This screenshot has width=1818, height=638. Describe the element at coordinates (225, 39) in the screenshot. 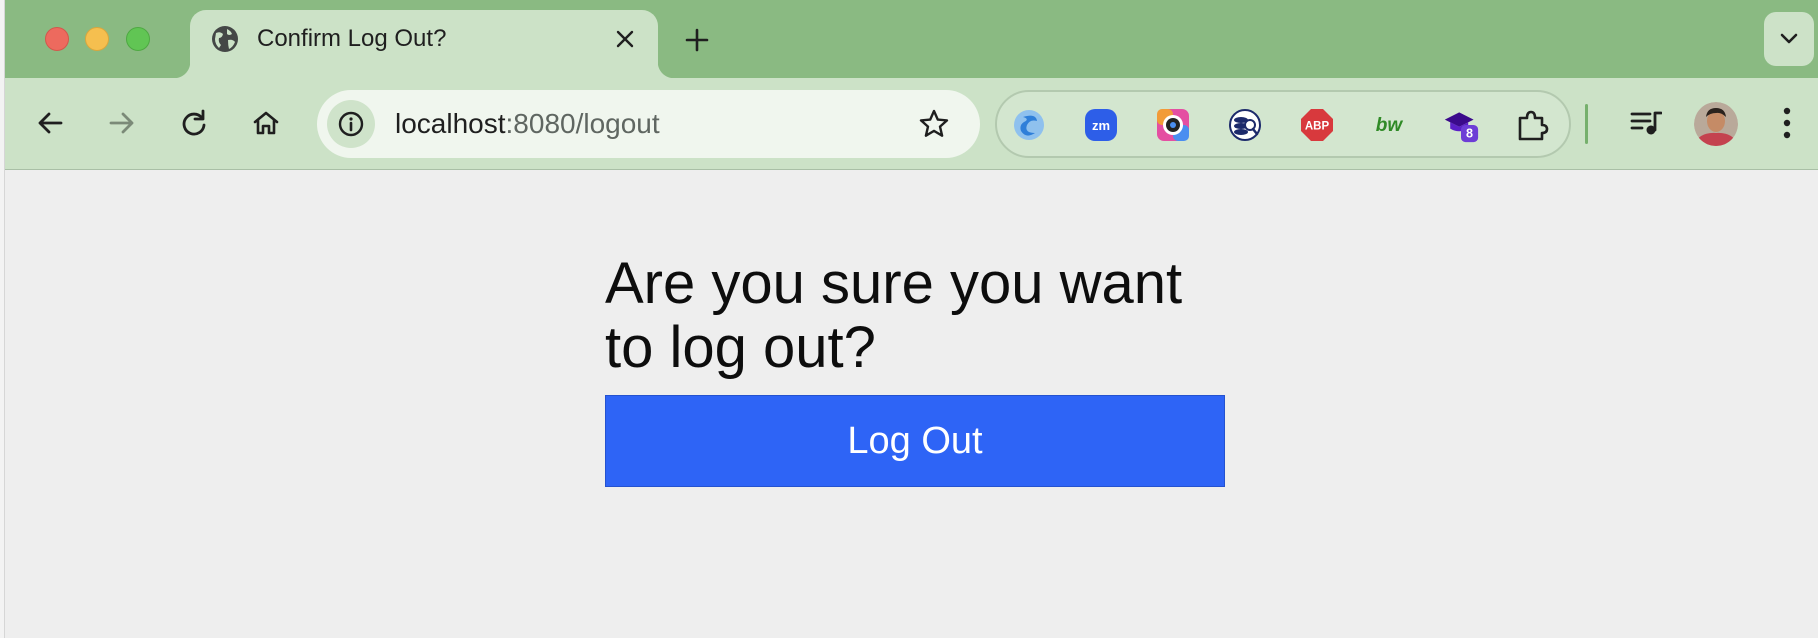

I see `globe-icon` at that location.